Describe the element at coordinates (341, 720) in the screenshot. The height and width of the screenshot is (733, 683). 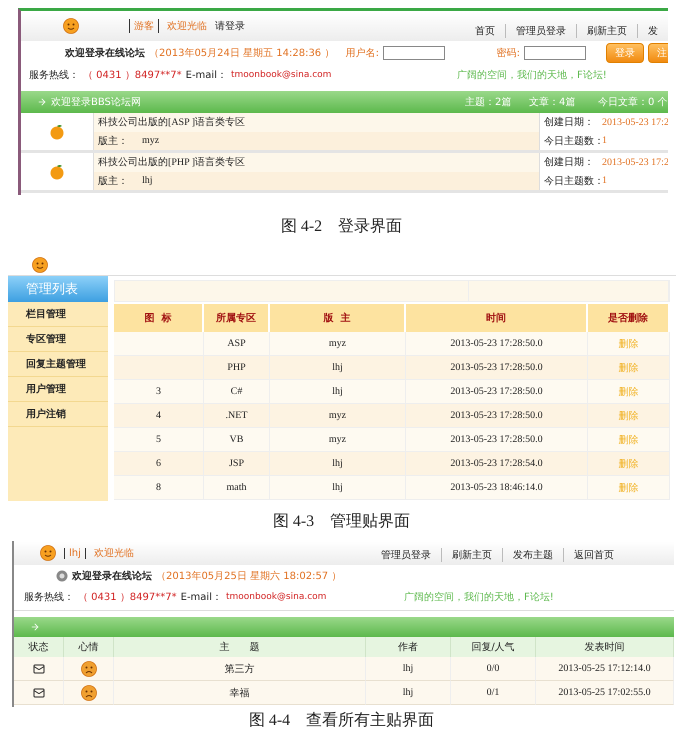
I see `figure-caption: 图 4-4 查看所有主贴界面` at that location.